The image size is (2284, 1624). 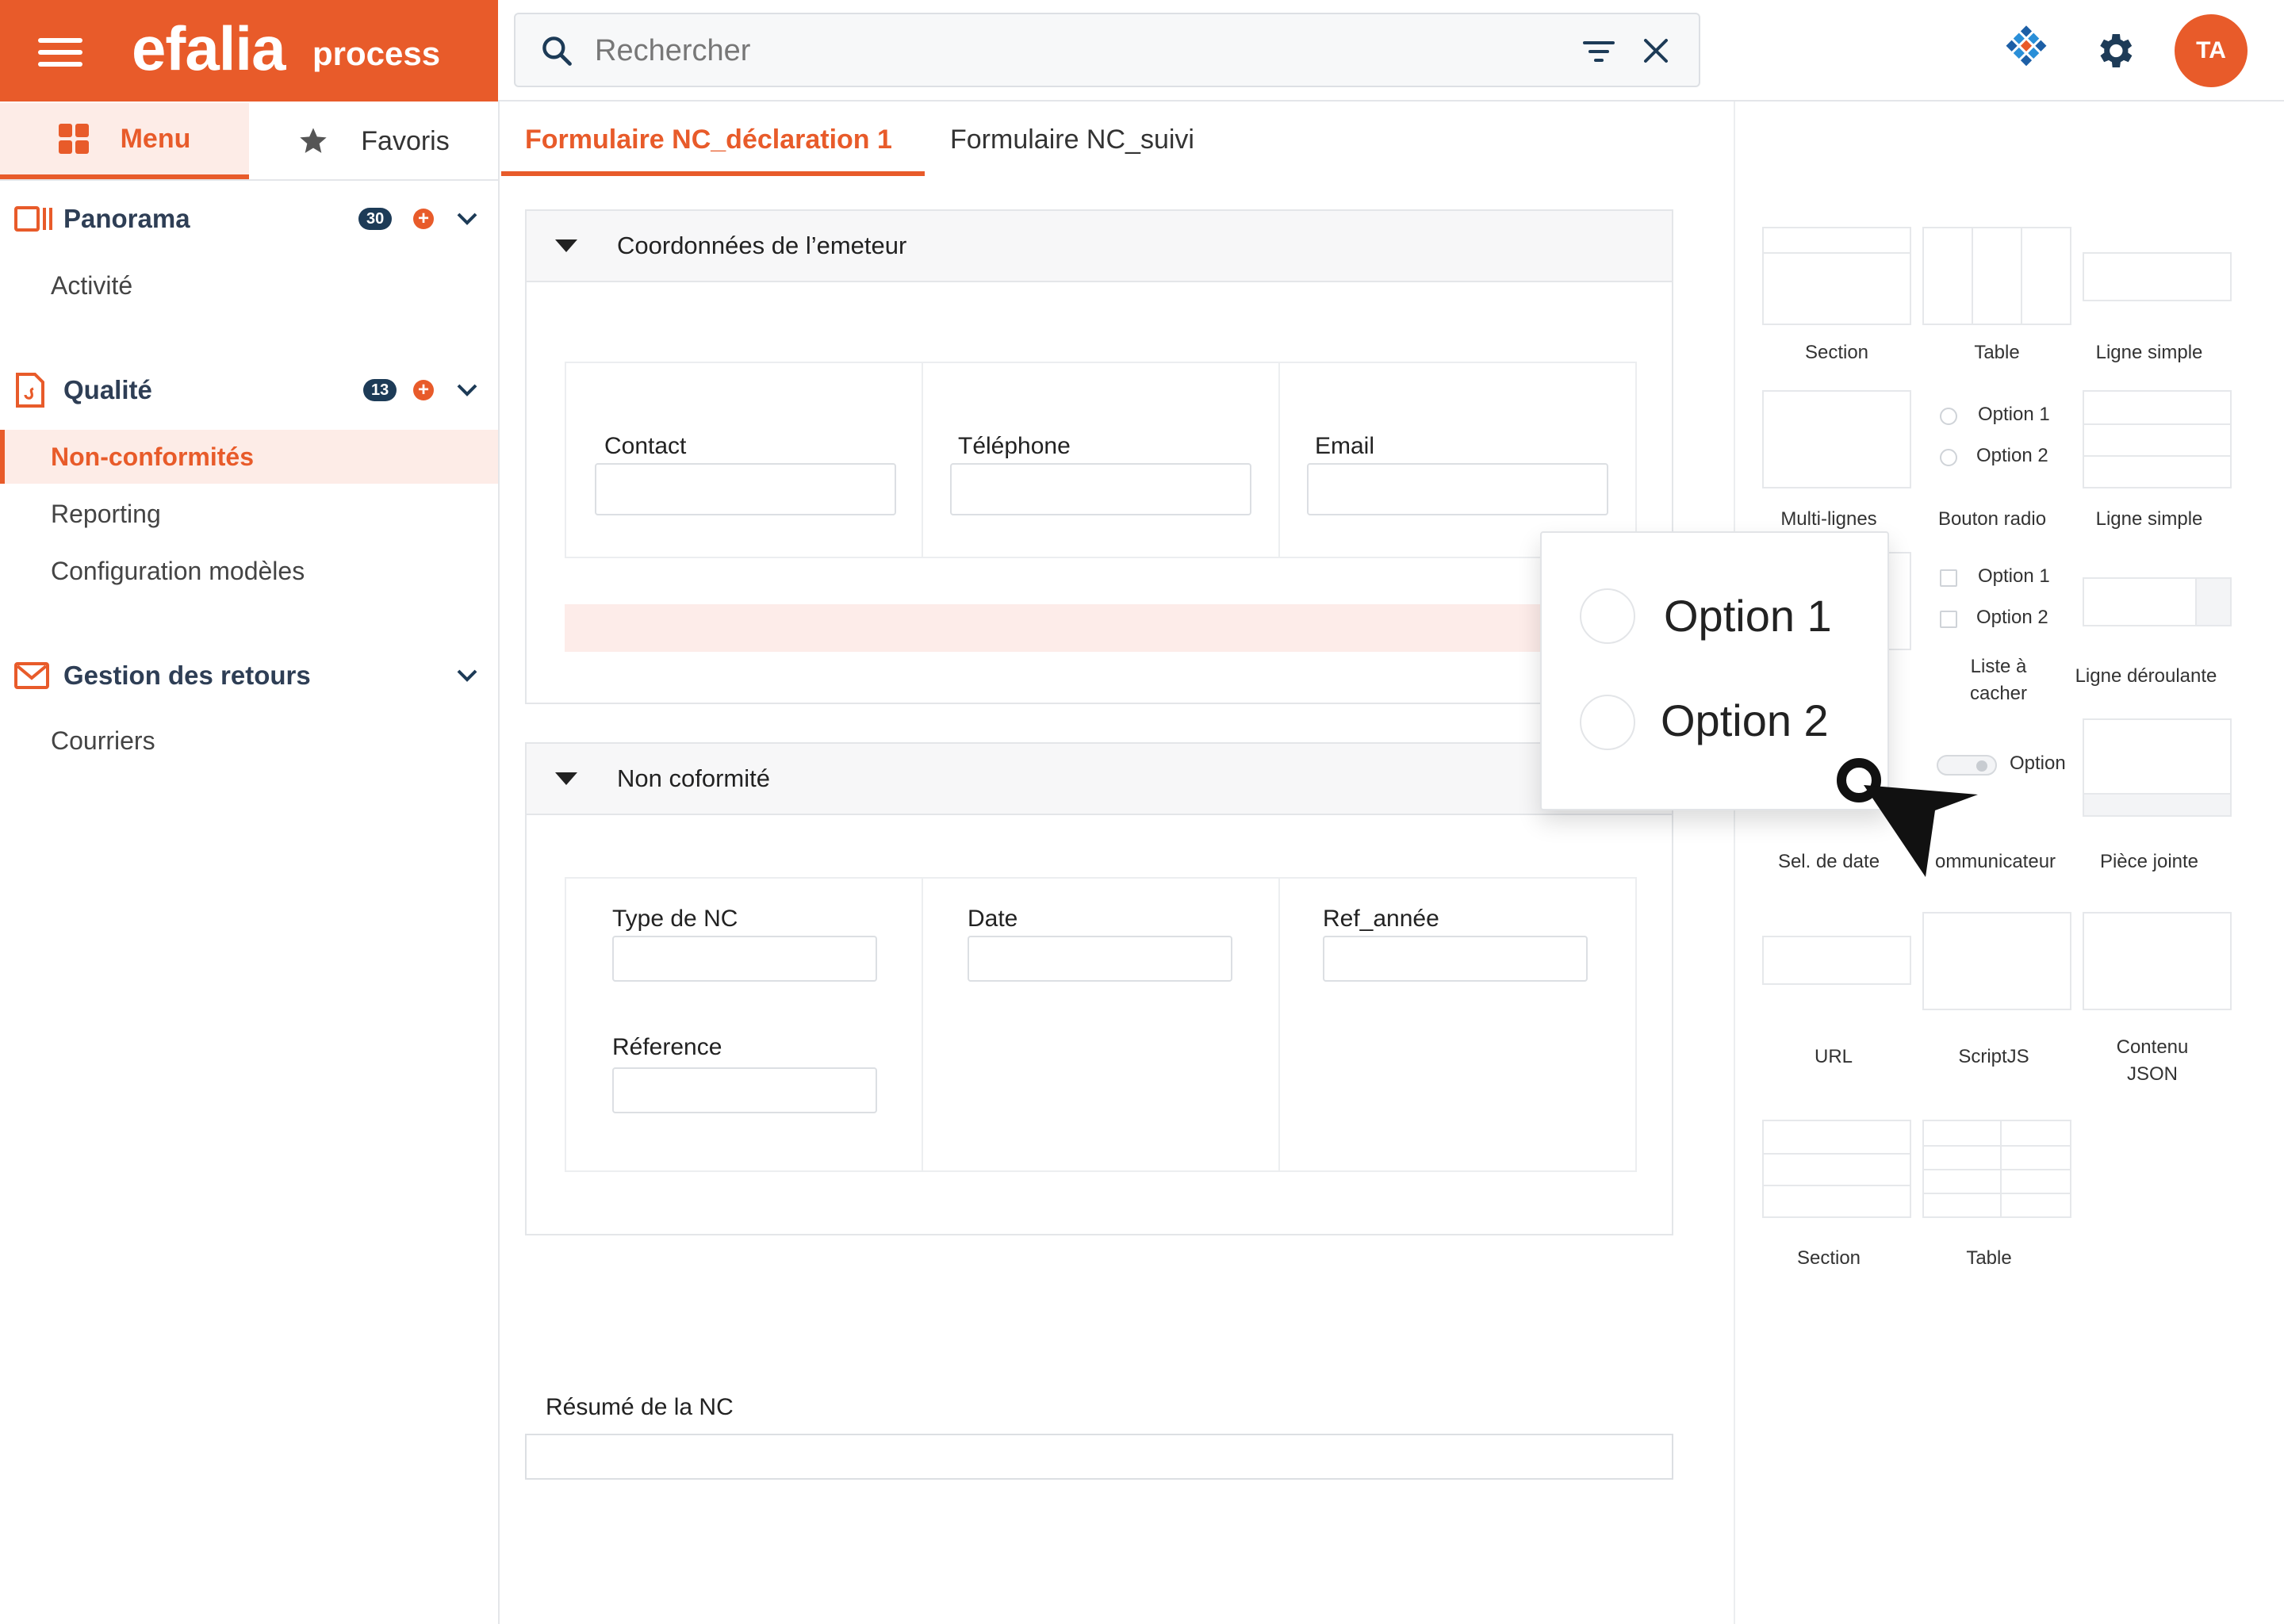 What do you see at coordinates (126, 219) in the screenshot?
I see `sidebar-section-title: Panorama` at bounding box center [126, 219].